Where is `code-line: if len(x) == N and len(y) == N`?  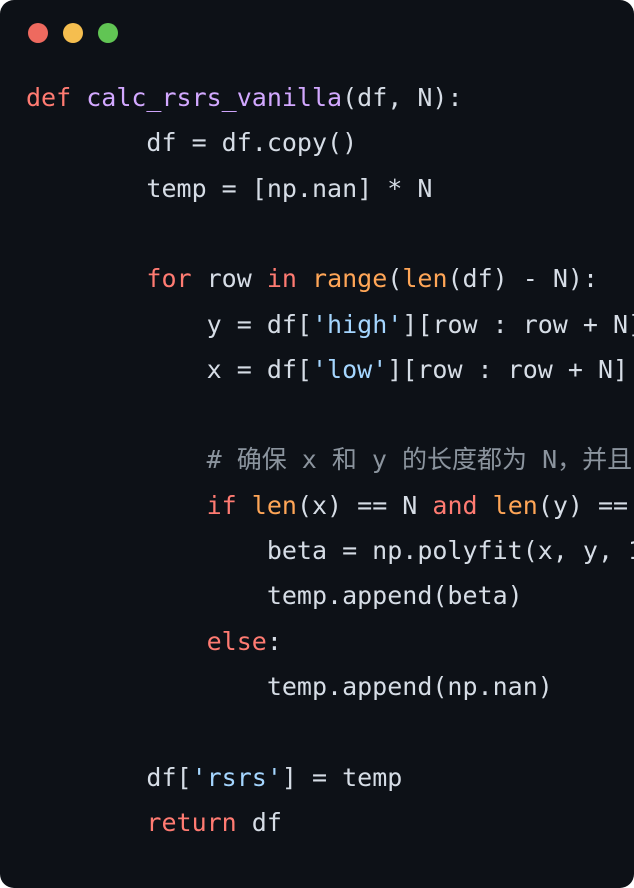
code-line: if len(x) == N and len(y) == N is located at coordinates (330, 506).